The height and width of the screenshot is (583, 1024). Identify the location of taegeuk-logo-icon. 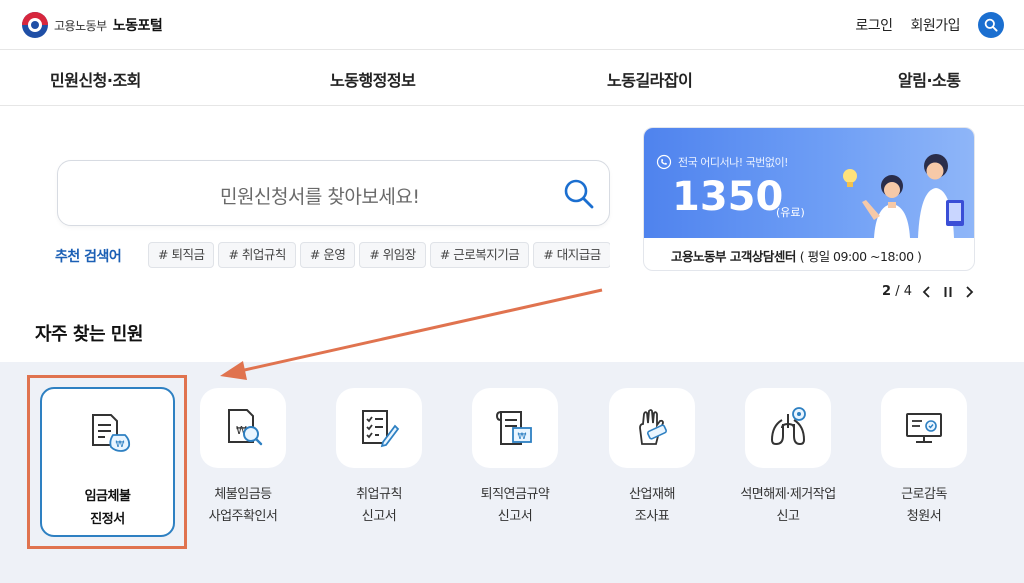
(35, 25).